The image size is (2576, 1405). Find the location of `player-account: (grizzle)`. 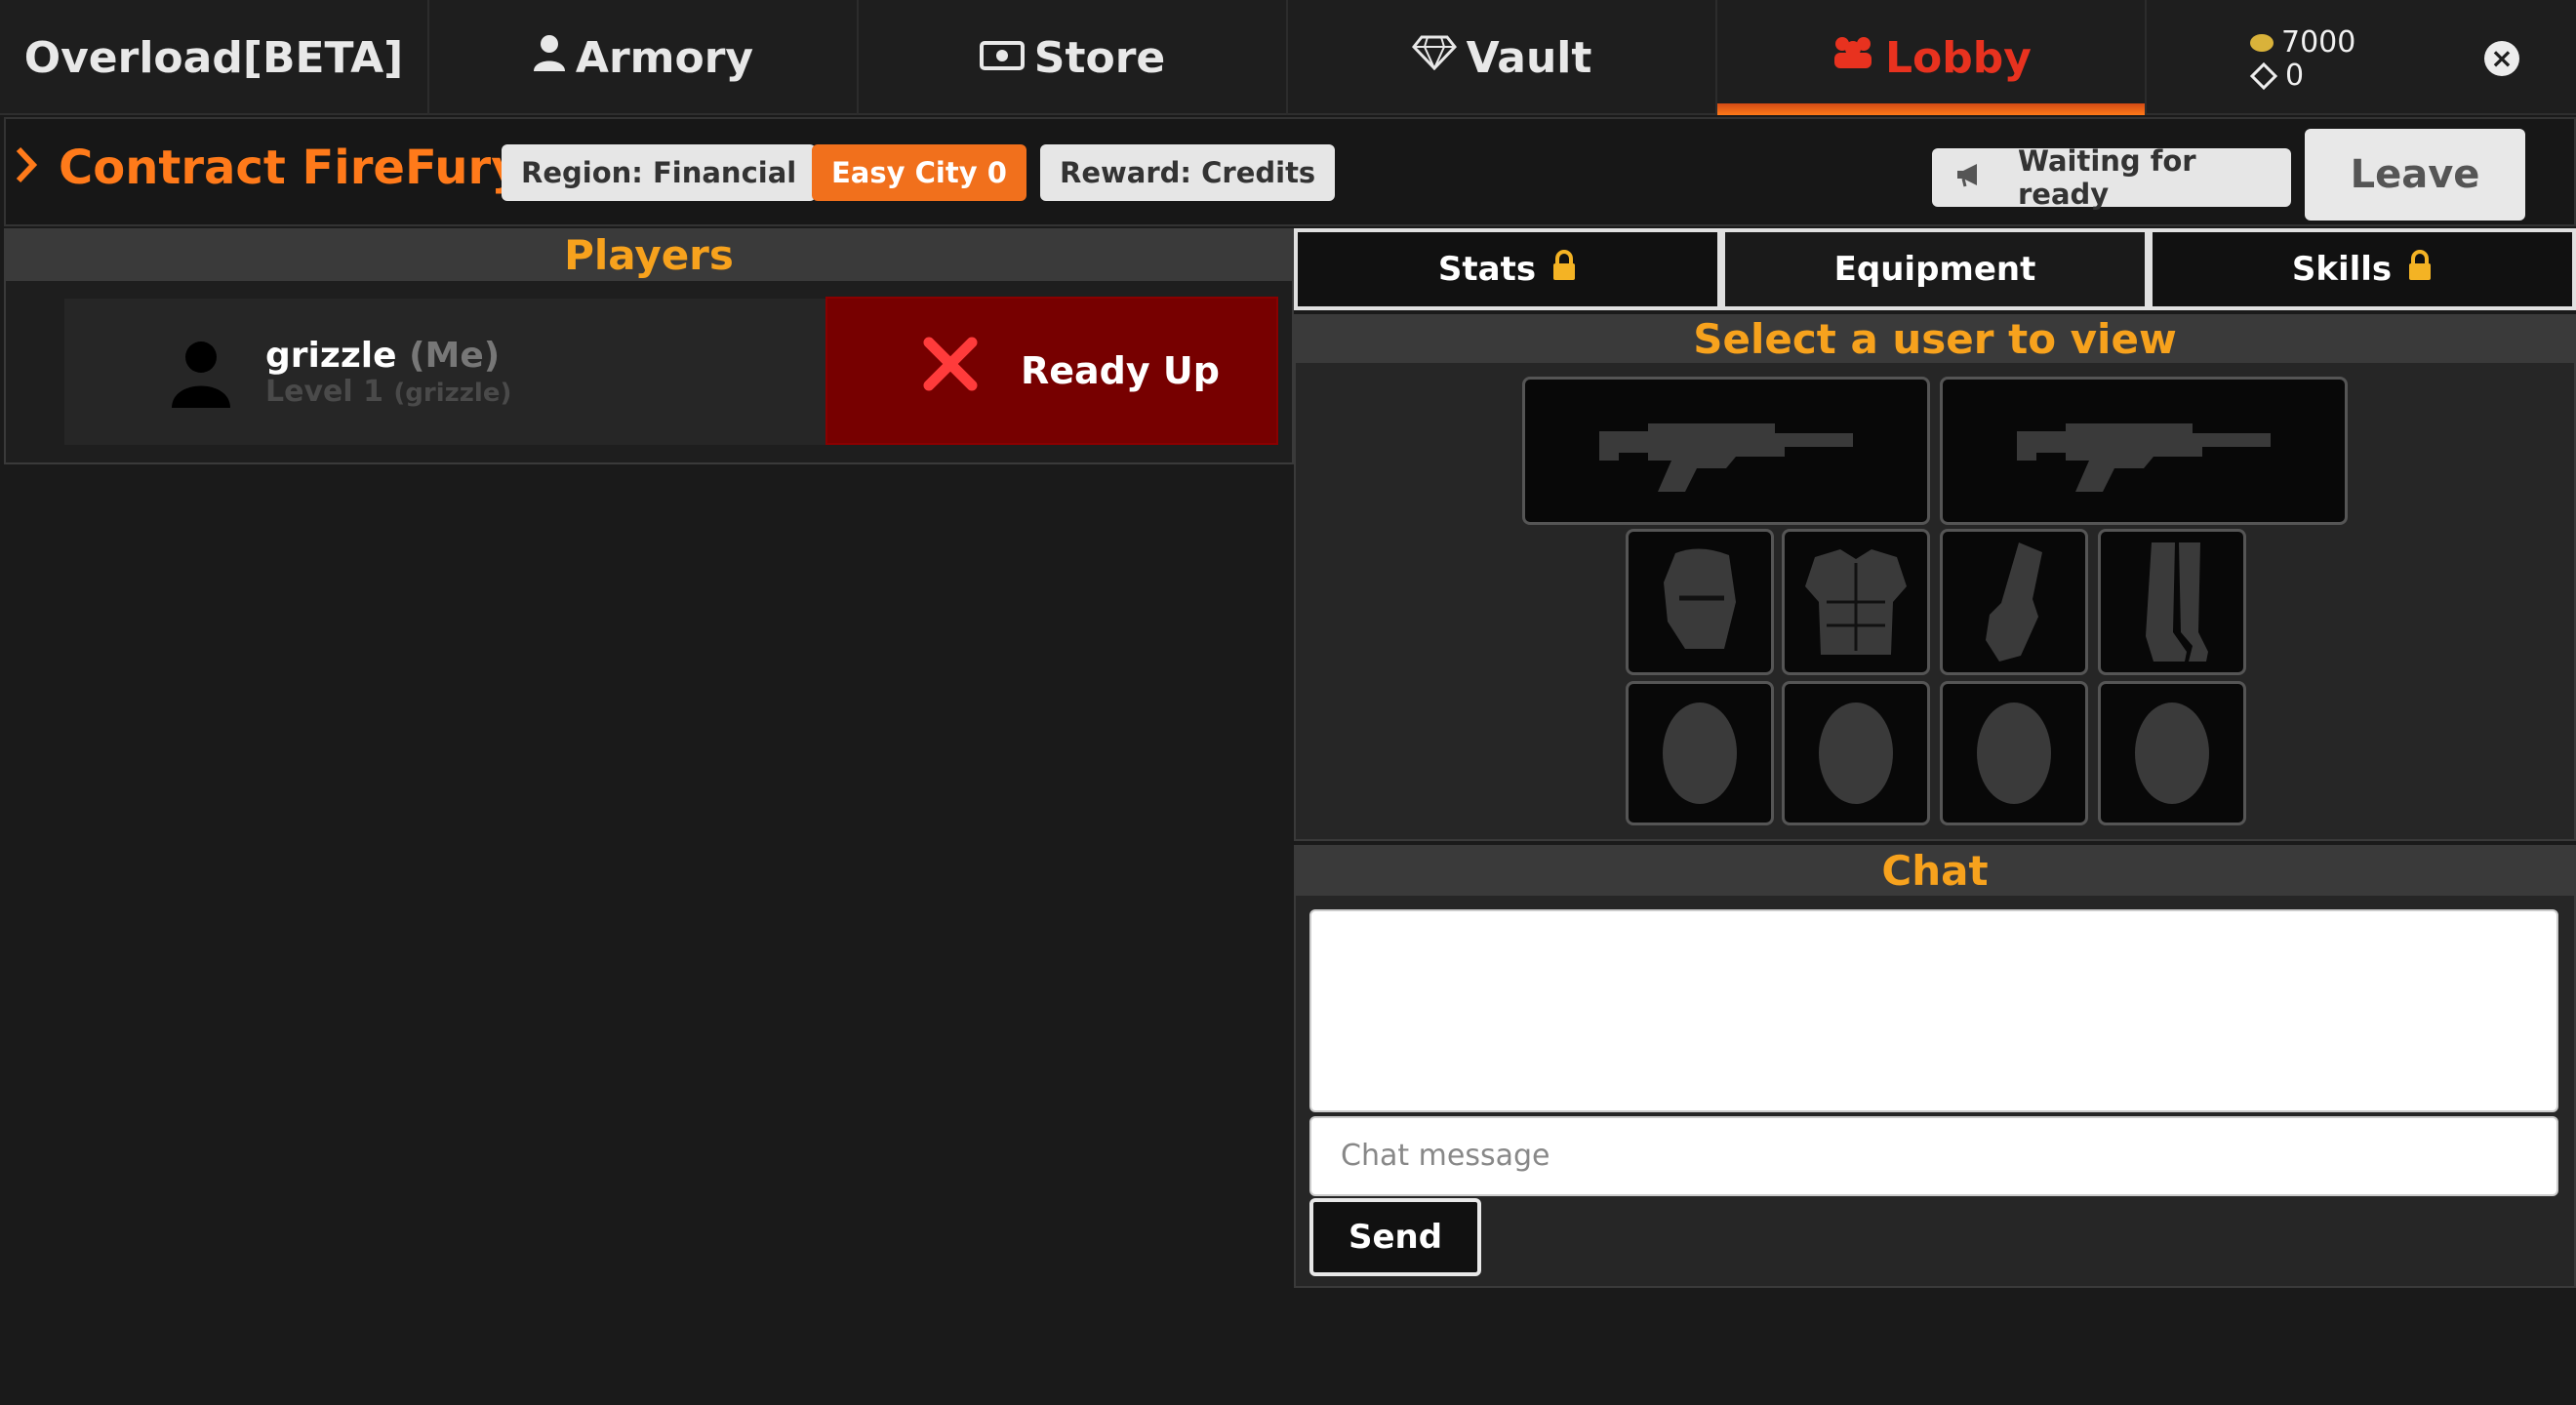

player-account: (grizzle) is located at coordinates (452, 393).